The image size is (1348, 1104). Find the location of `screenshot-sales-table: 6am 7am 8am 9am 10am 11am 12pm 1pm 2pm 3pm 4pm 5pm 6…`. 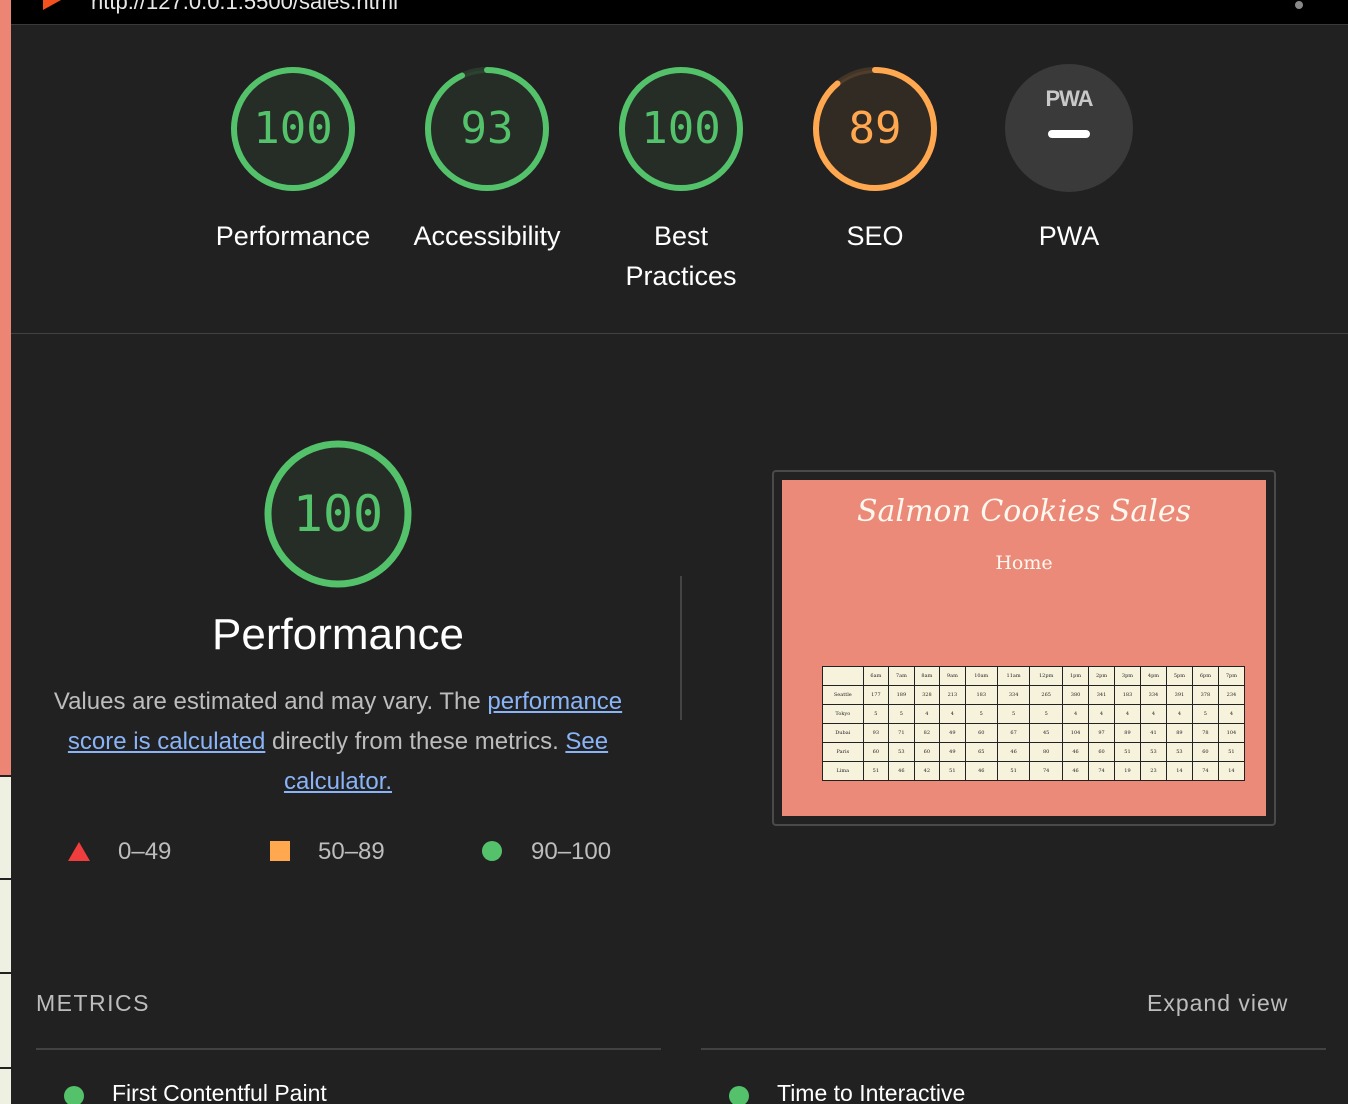

screenshot-sales-table: 6am 7am 8am 9am 10am 11am 12pm 1pm 2pm 3pm 4pm 5pm 6… is located at coordinates (1034, 723).